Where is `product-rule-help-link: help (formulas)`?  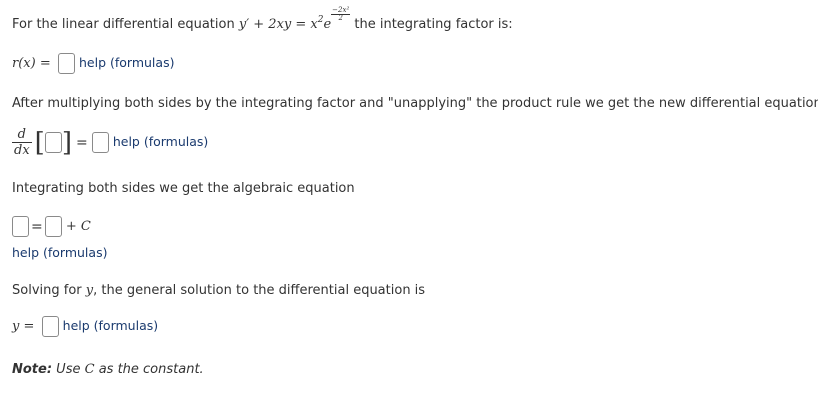 product-rule-help-link: help (formulas) is located at coordinates (160, 141).